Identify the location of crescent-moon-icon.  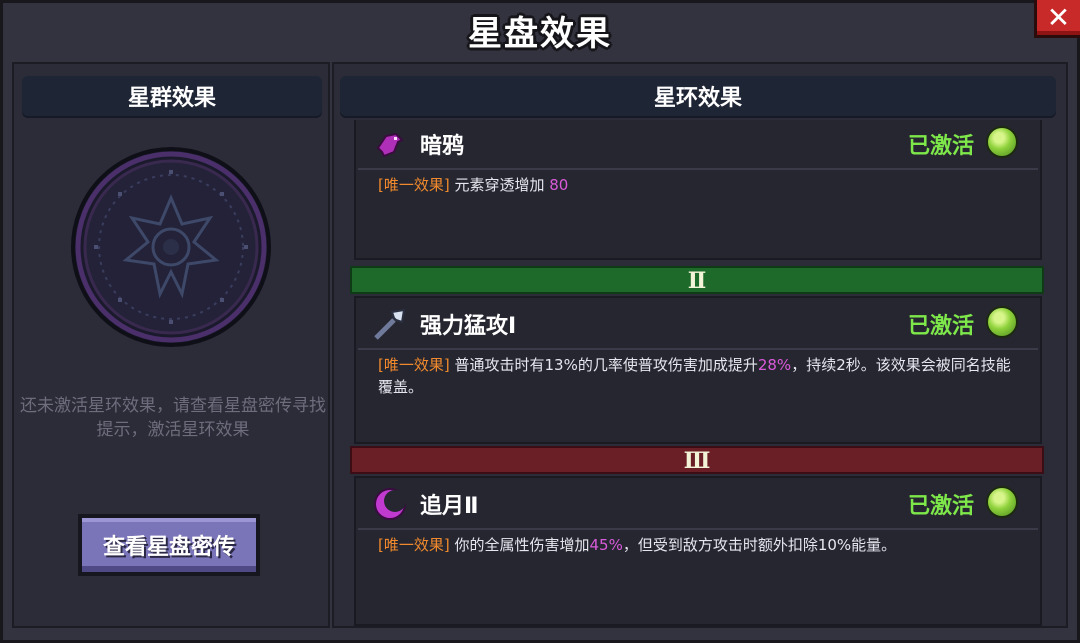
(390, 504).